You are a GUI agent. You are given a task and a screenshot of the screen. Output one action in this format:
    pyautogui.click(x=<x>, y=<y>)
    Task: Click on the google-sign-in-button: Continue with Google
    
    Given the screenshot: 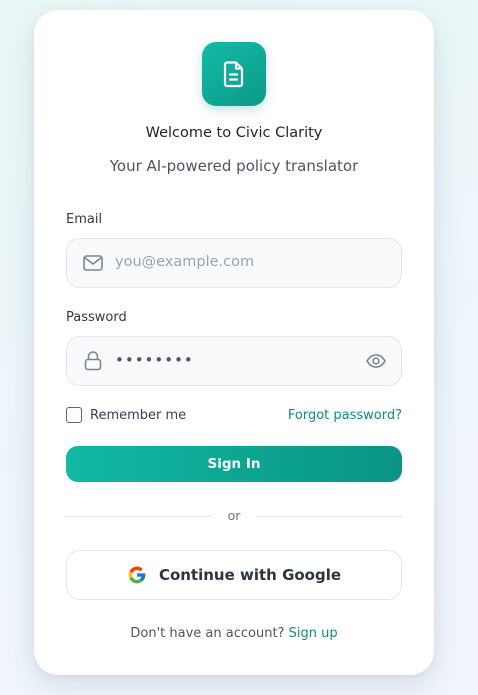 What is the action you would take?
    pyautogui.click(x=234, y=575)
    